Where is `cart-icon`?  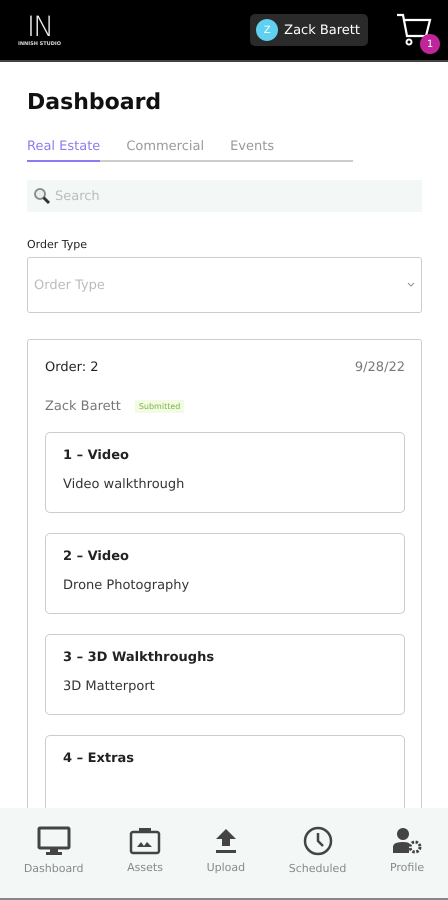 cart-icon is located at coordinates (414, 30).